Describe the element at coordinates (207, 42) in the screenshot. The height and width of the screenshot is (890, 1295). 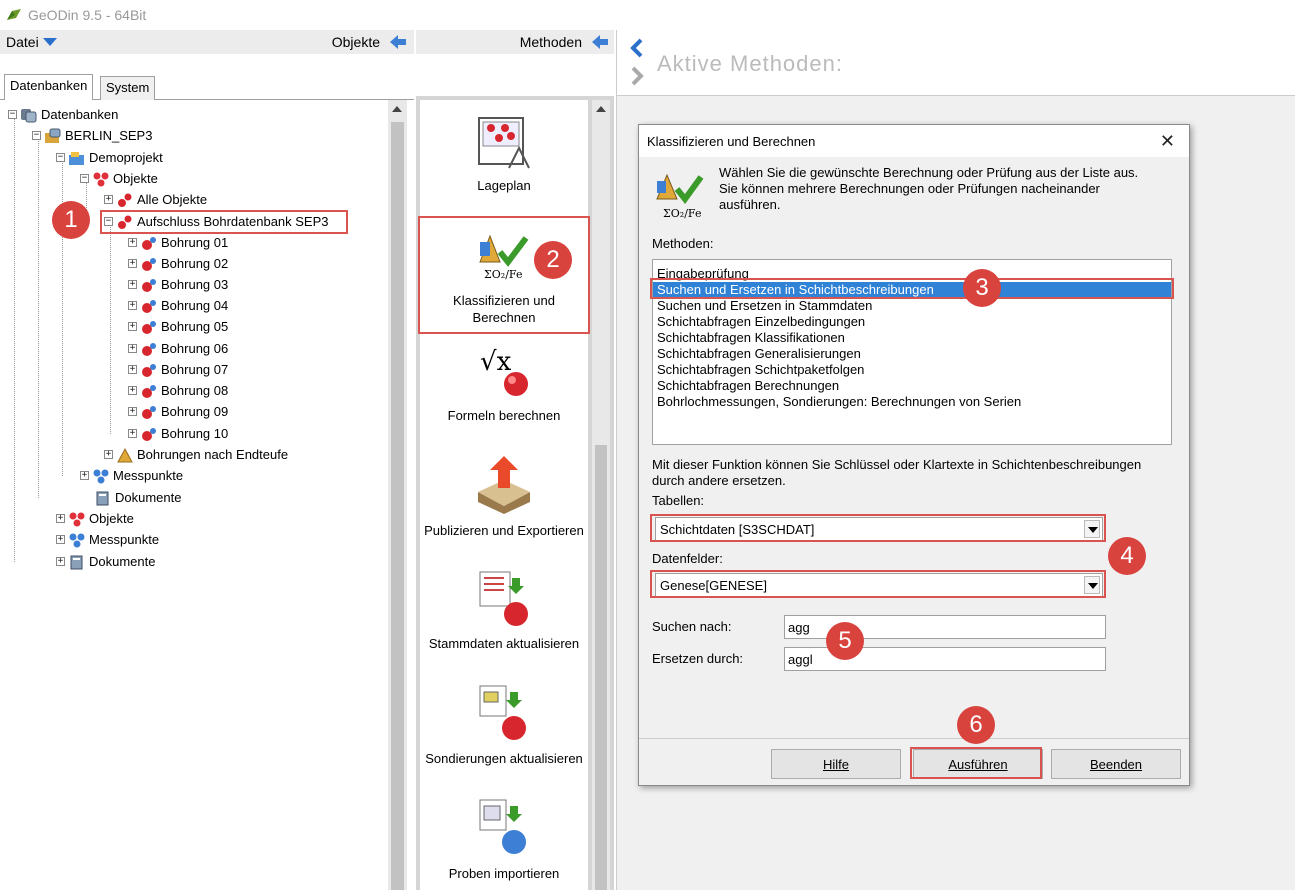
I see `left-panel-header: Datei Objekte` at that location.